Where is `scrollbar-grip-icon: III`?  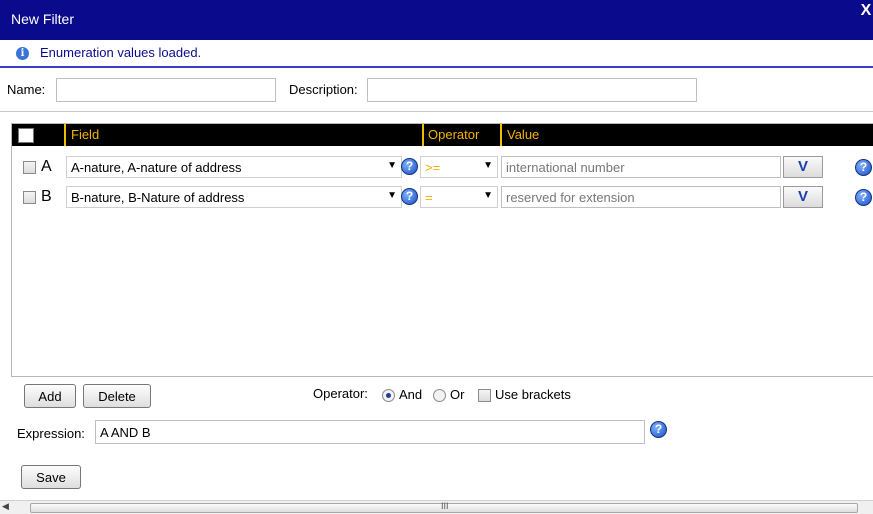 scrollbar-grip-icon: III is located at coordinates (445, 506).